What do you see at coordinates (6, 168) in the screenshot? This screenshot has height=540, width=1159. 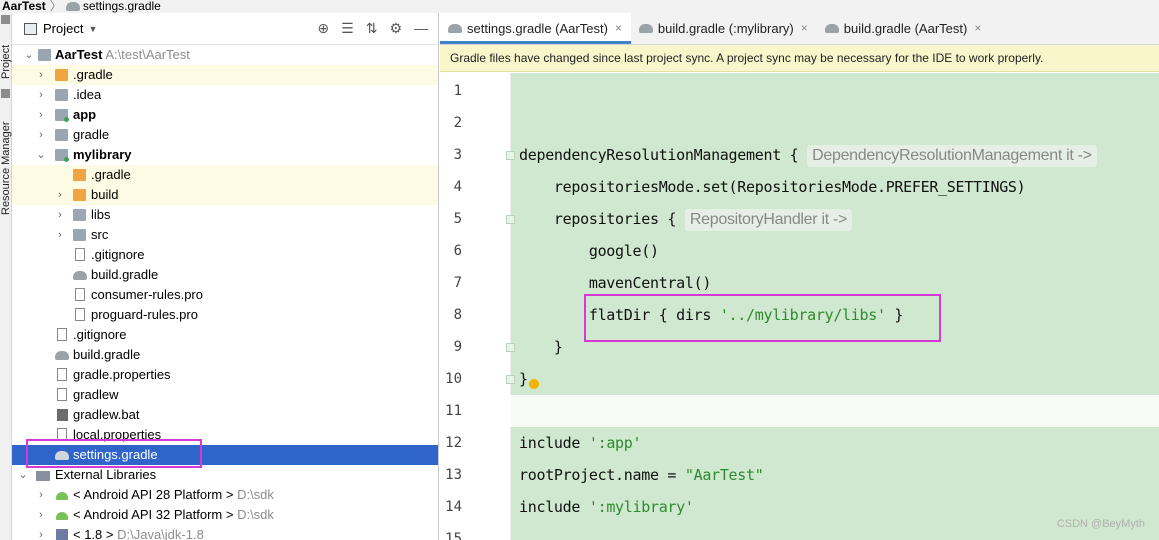 I see `resource-manager-tab: Resource Manager` at bounding box center [6, 168].